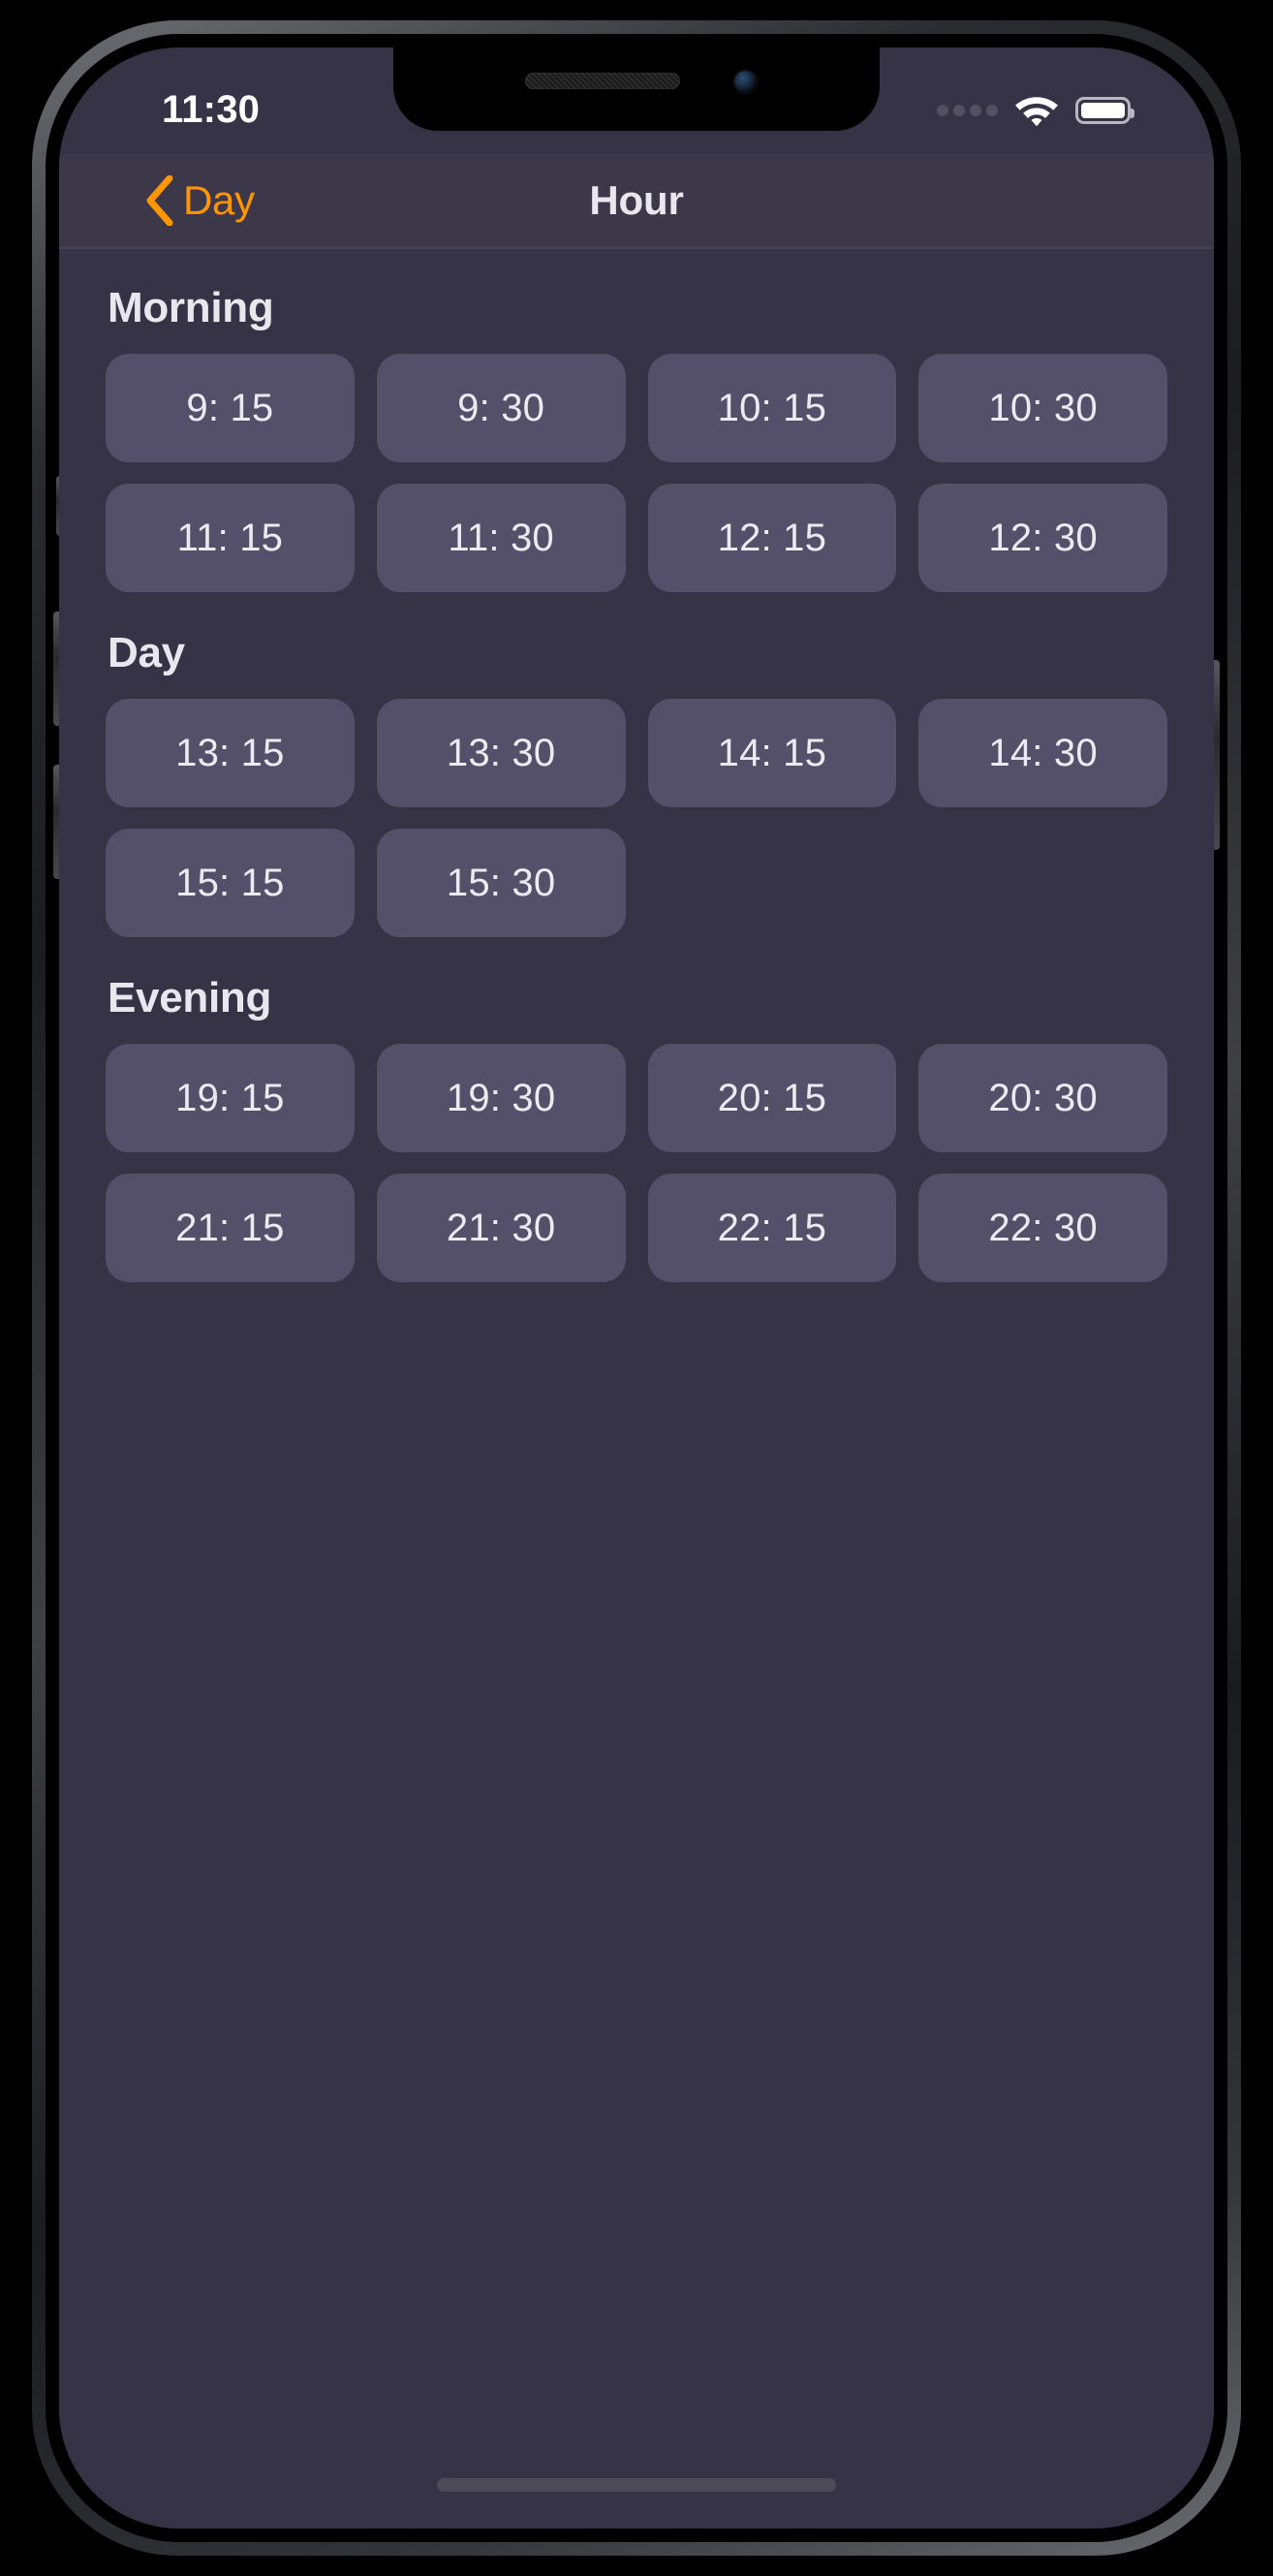  Describe the element at coordinates (636, 2485) in the screenshot. I see `home-indicator` at that location.